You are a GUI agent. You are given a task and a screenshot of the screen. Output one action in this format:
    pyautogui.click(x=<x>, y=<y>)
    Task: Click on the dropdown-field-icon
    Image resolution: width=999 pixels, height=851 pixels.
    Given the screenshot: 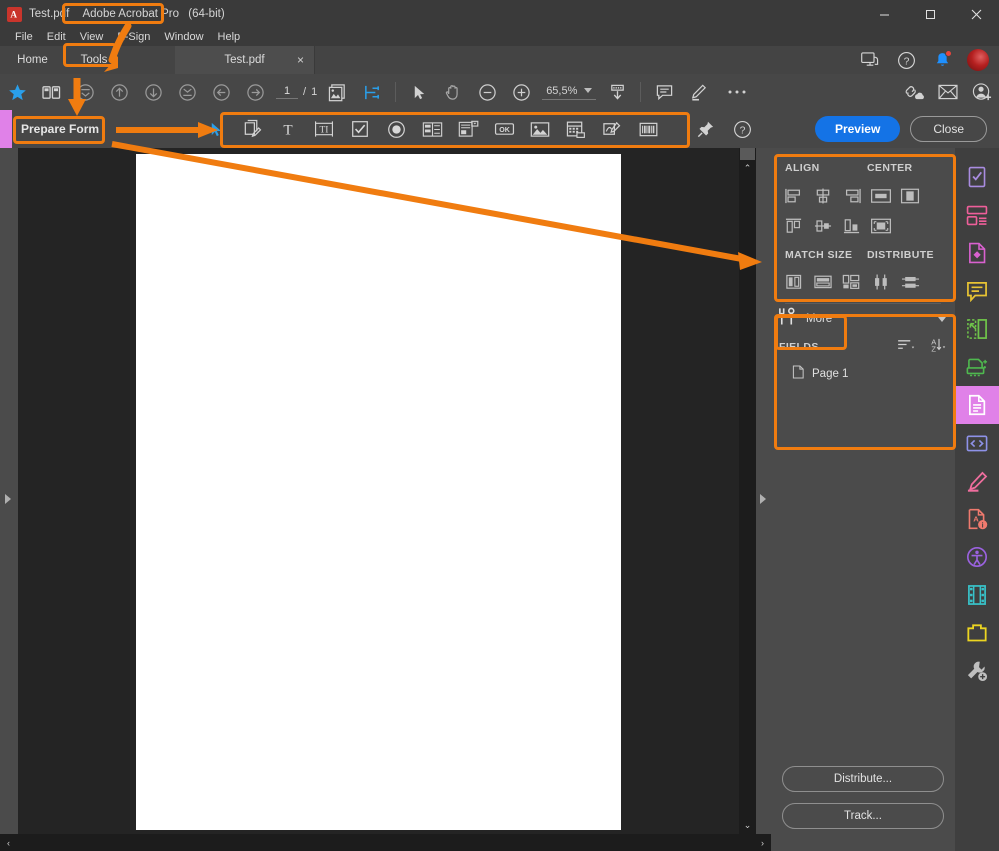 What is the action you would take?
    pyautogui.click(x=468, y=129)
    